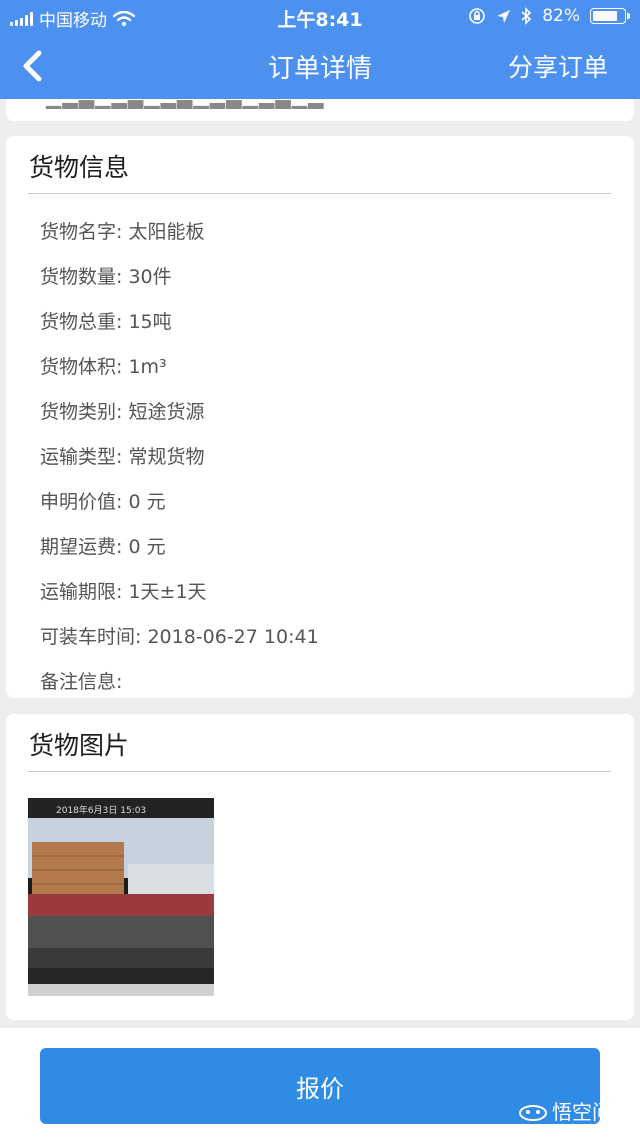  What do you see at coordinates (558, 66) in the screenshot?
I see `share-order-button: 分享订单` at bounding box center [558, 66].